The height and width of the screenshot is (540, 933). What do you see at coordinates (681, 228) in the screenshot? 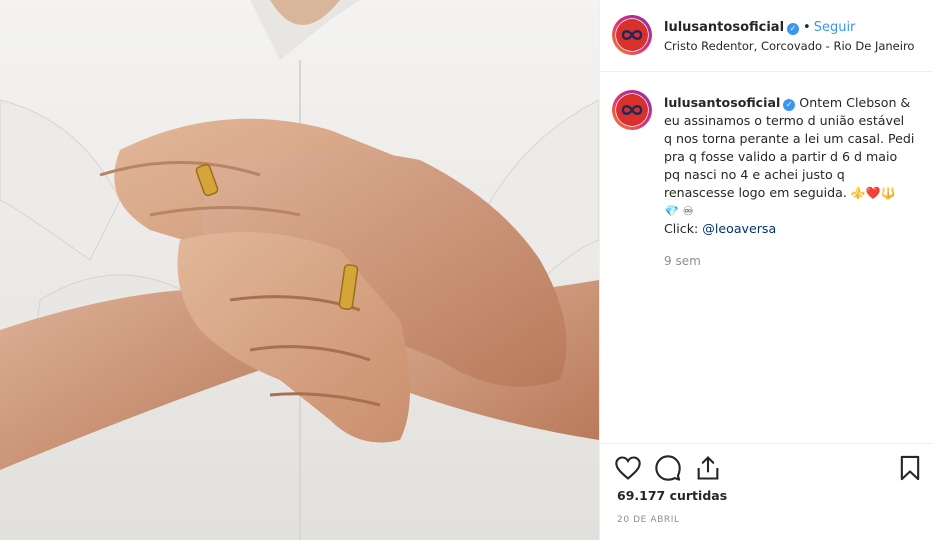
I see `credit-prefix: Click:` at bounding box center [681, 228].